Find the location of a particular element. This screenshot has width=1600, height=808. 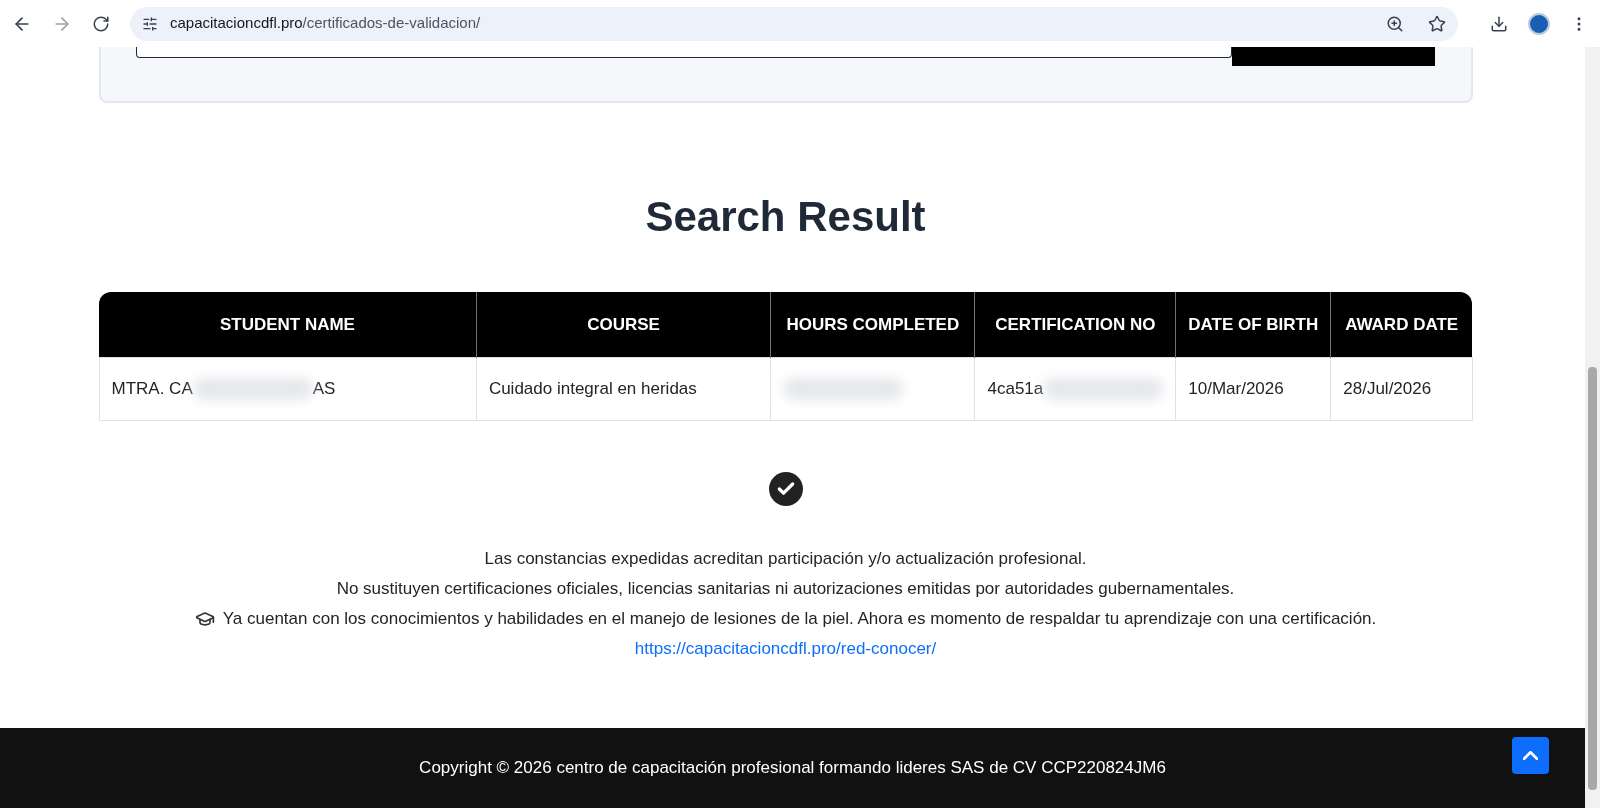

scrollbar is located at coordinates (1592, 427).